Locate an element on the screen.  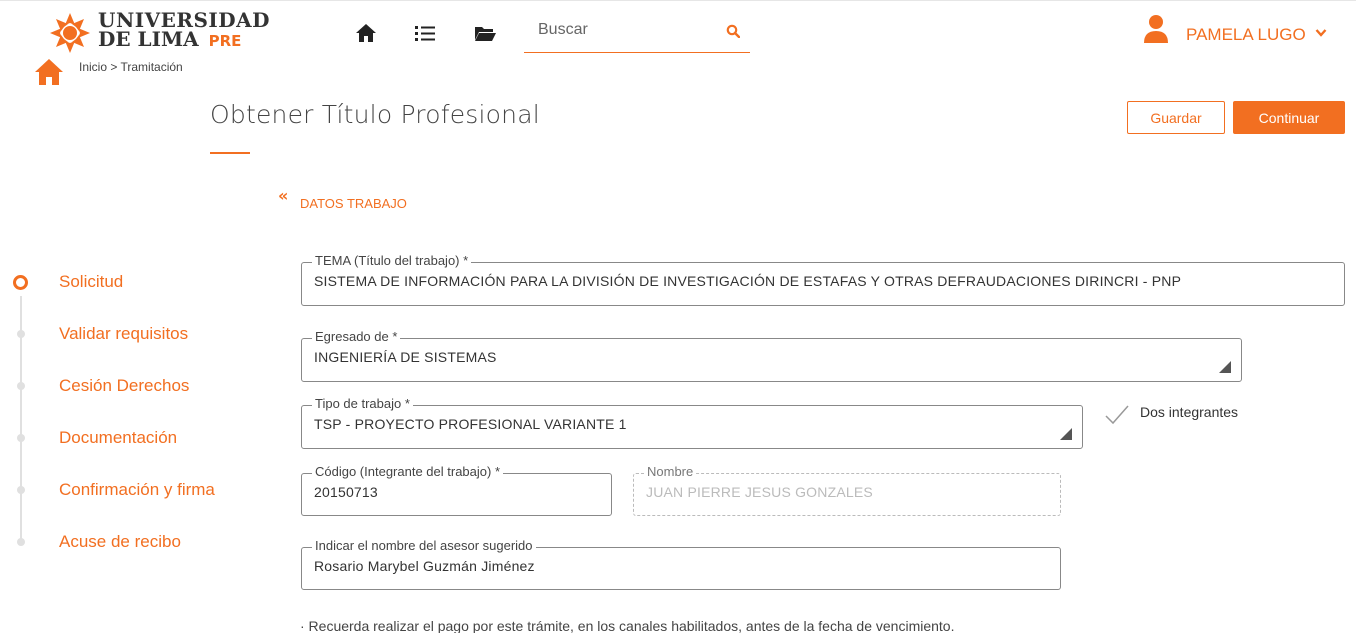
section-title: DATOS TRABAJO is located at coordinates (353, 203).